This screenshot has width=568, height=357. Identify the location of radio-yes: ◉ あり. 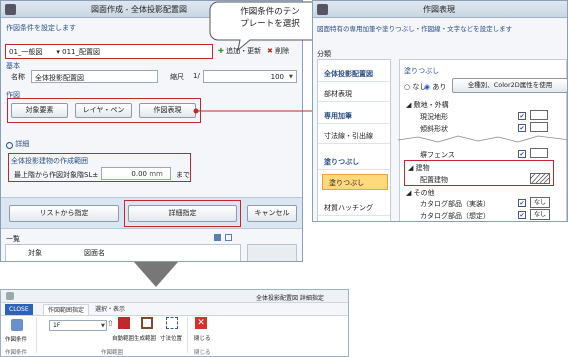
(435, 87).